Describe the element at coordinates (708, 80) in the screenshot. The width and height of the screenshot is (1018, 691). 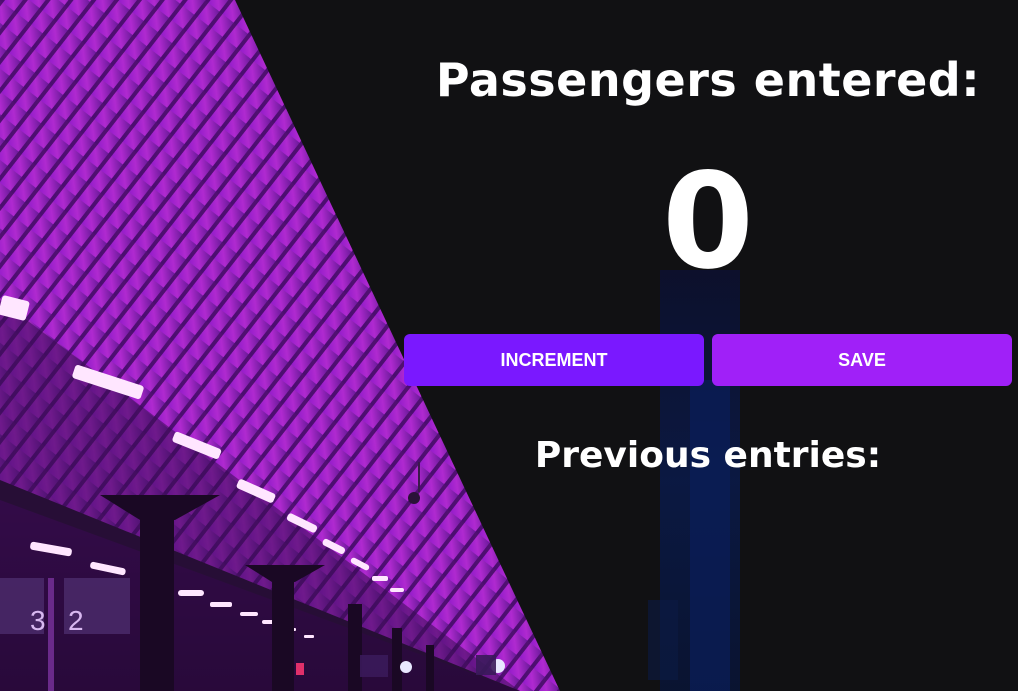
I see `page-title: Passengers entered:` at that location.